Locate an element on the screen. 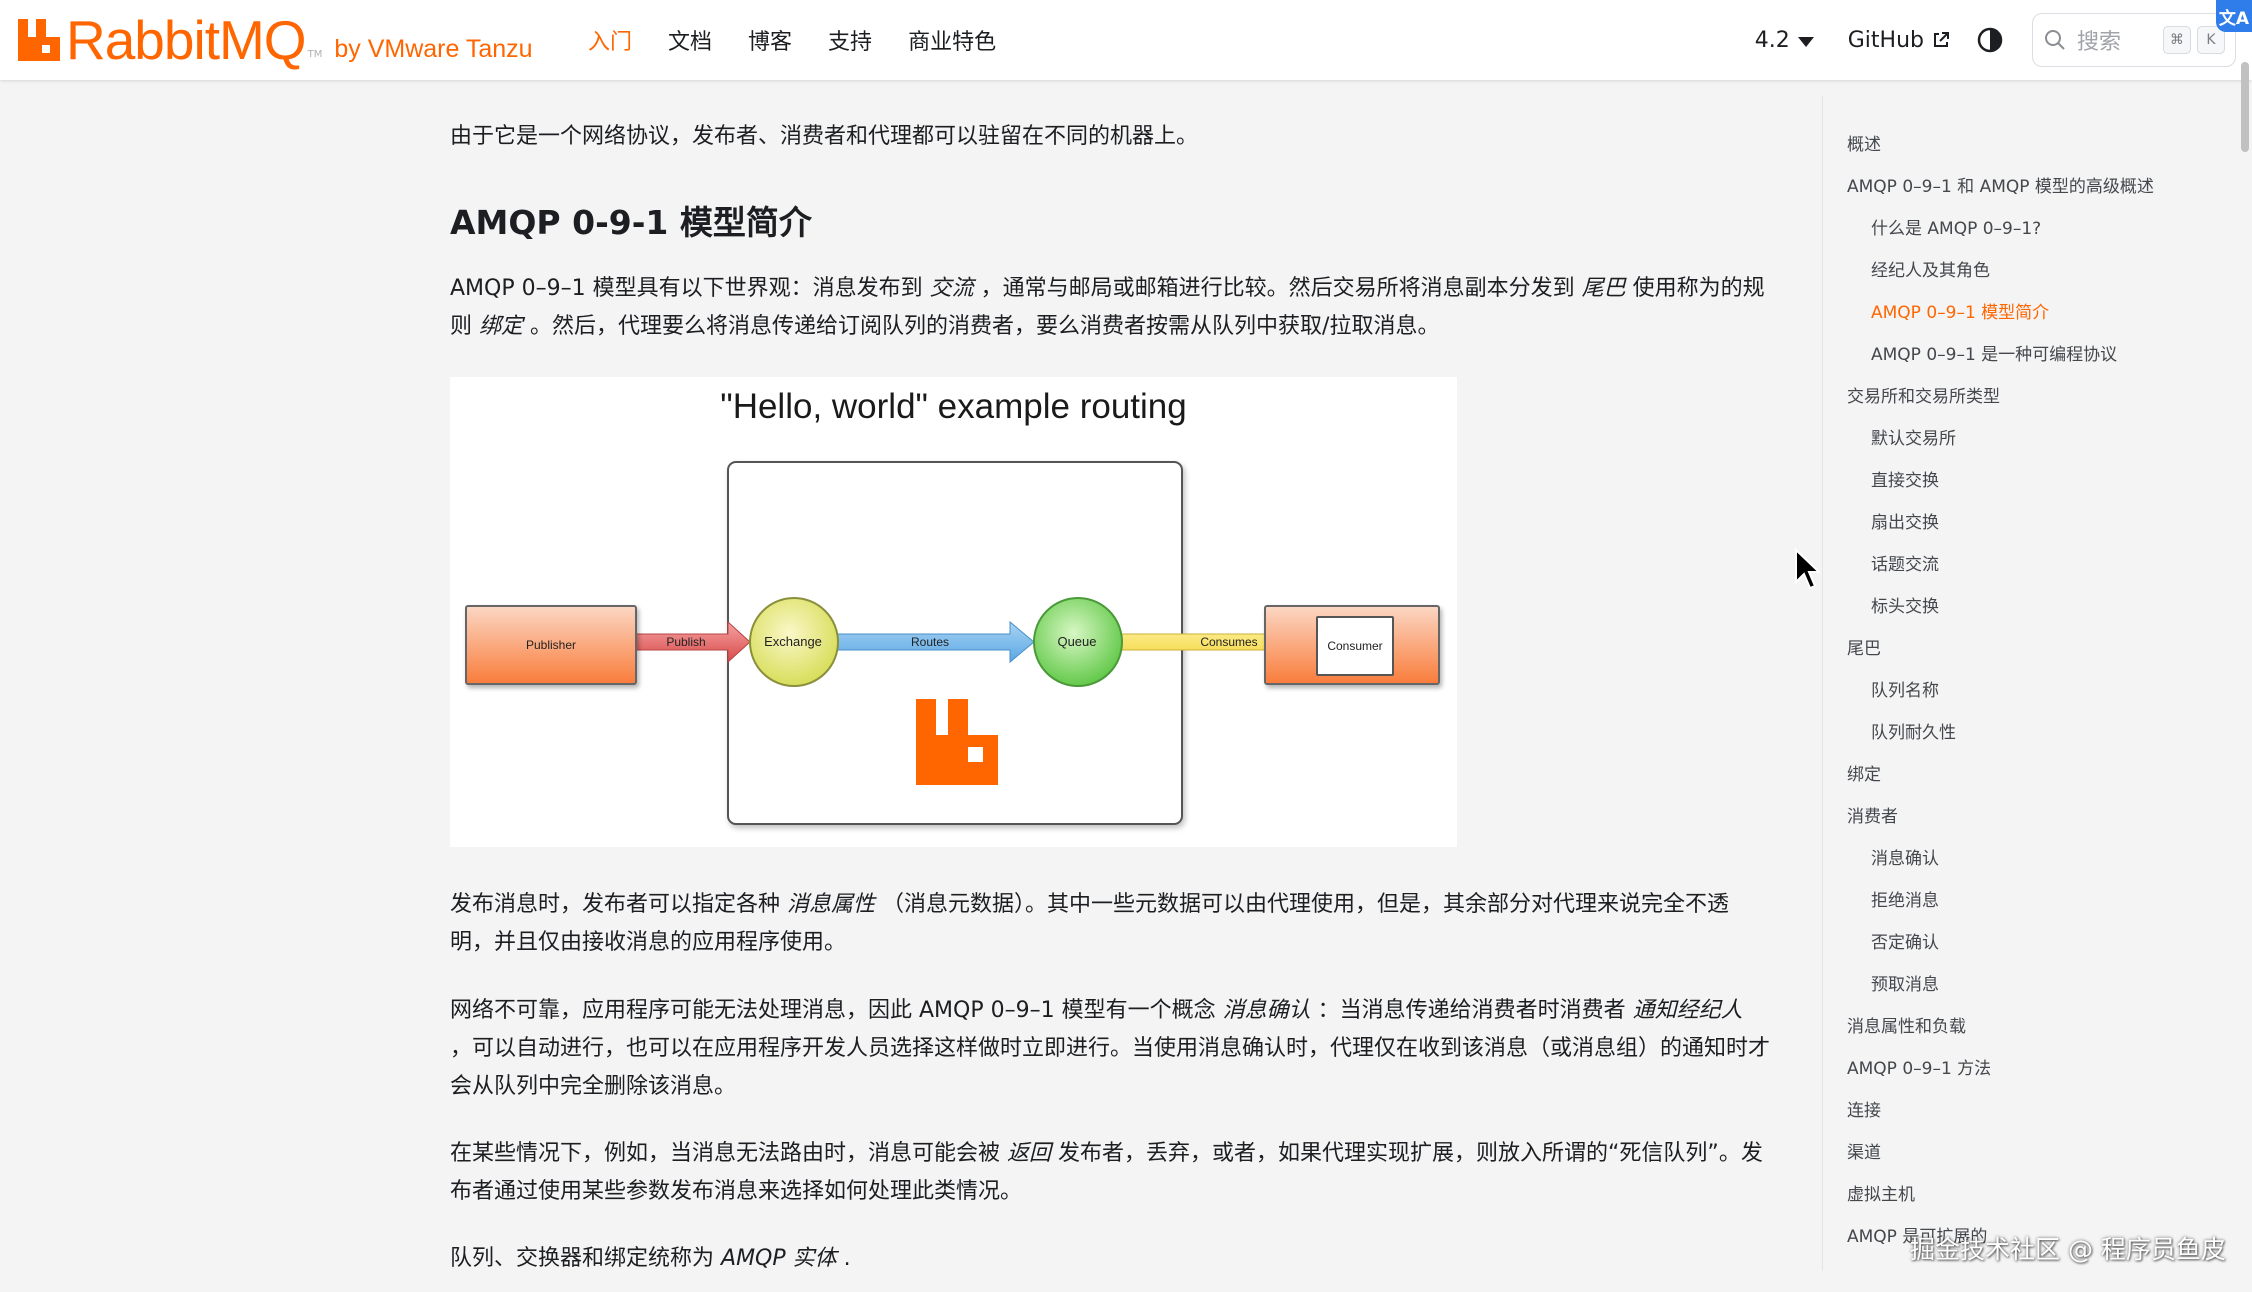  scrollbar-thumb is located at coordinates (2245, 107).